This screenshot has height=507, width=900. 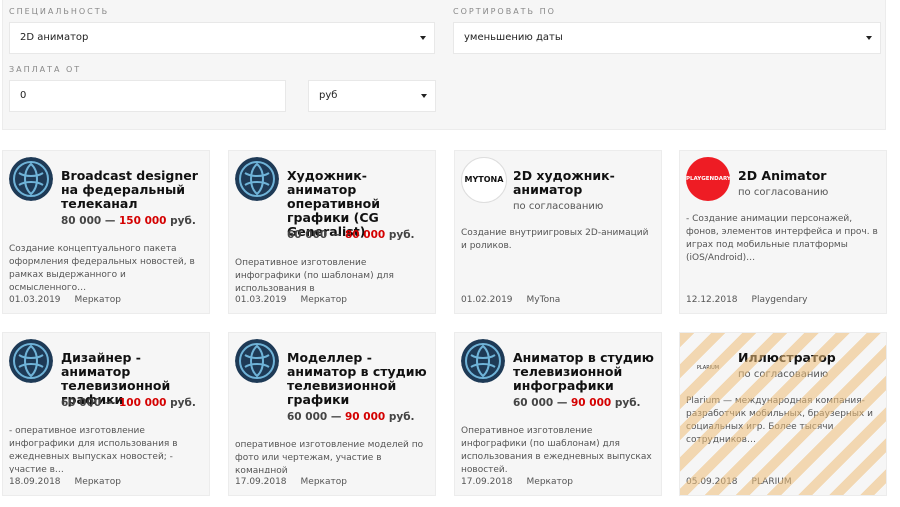 What do you see at coordinates (72, 482) in the screenshot?
I see `job-meta: 18.09.2018 Меркатор` at bounding box center [72, 482].